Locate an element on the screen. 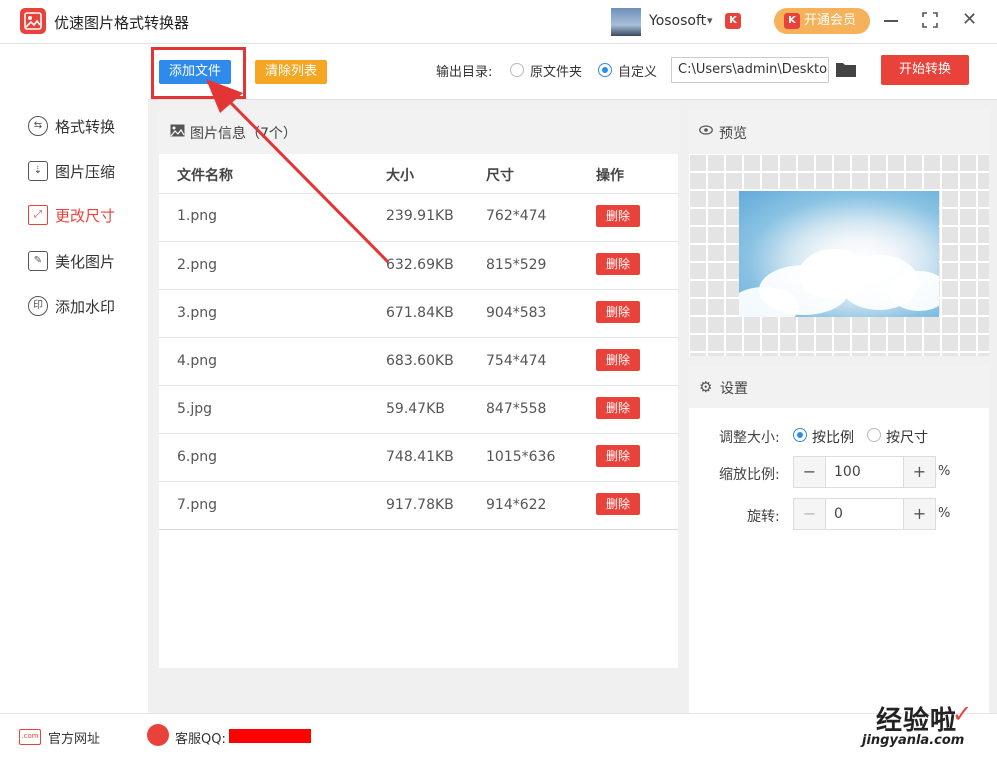 This screenshot has width=997, height=757. sidebar-item-label: 添加水印 is located at coordinates (85, 306).